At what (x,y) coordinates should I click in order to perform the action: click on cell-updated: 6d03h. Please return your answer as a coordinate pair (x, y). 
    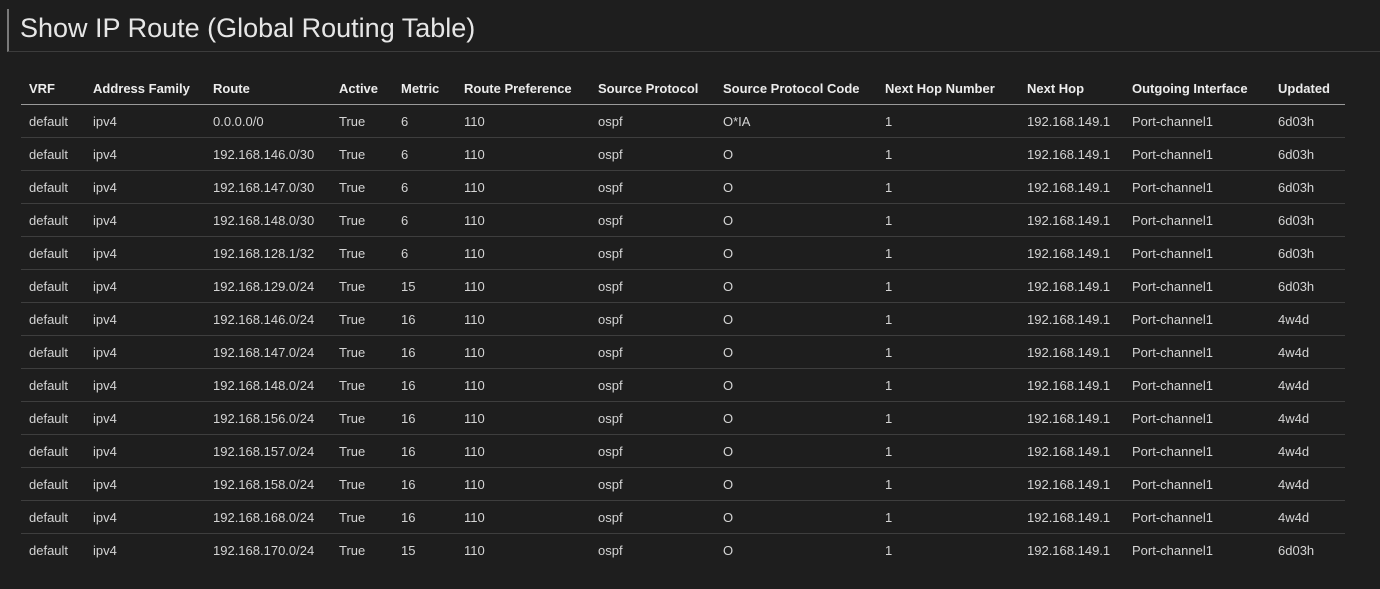
    Looking at the image, I should click on (1307, 253).